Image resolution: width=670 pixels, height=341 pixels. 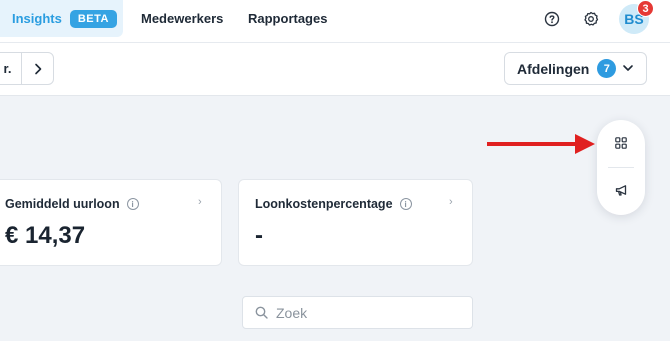 I want to click on tab-rapportages-label: Rapportages, so click(x=288, y=18).